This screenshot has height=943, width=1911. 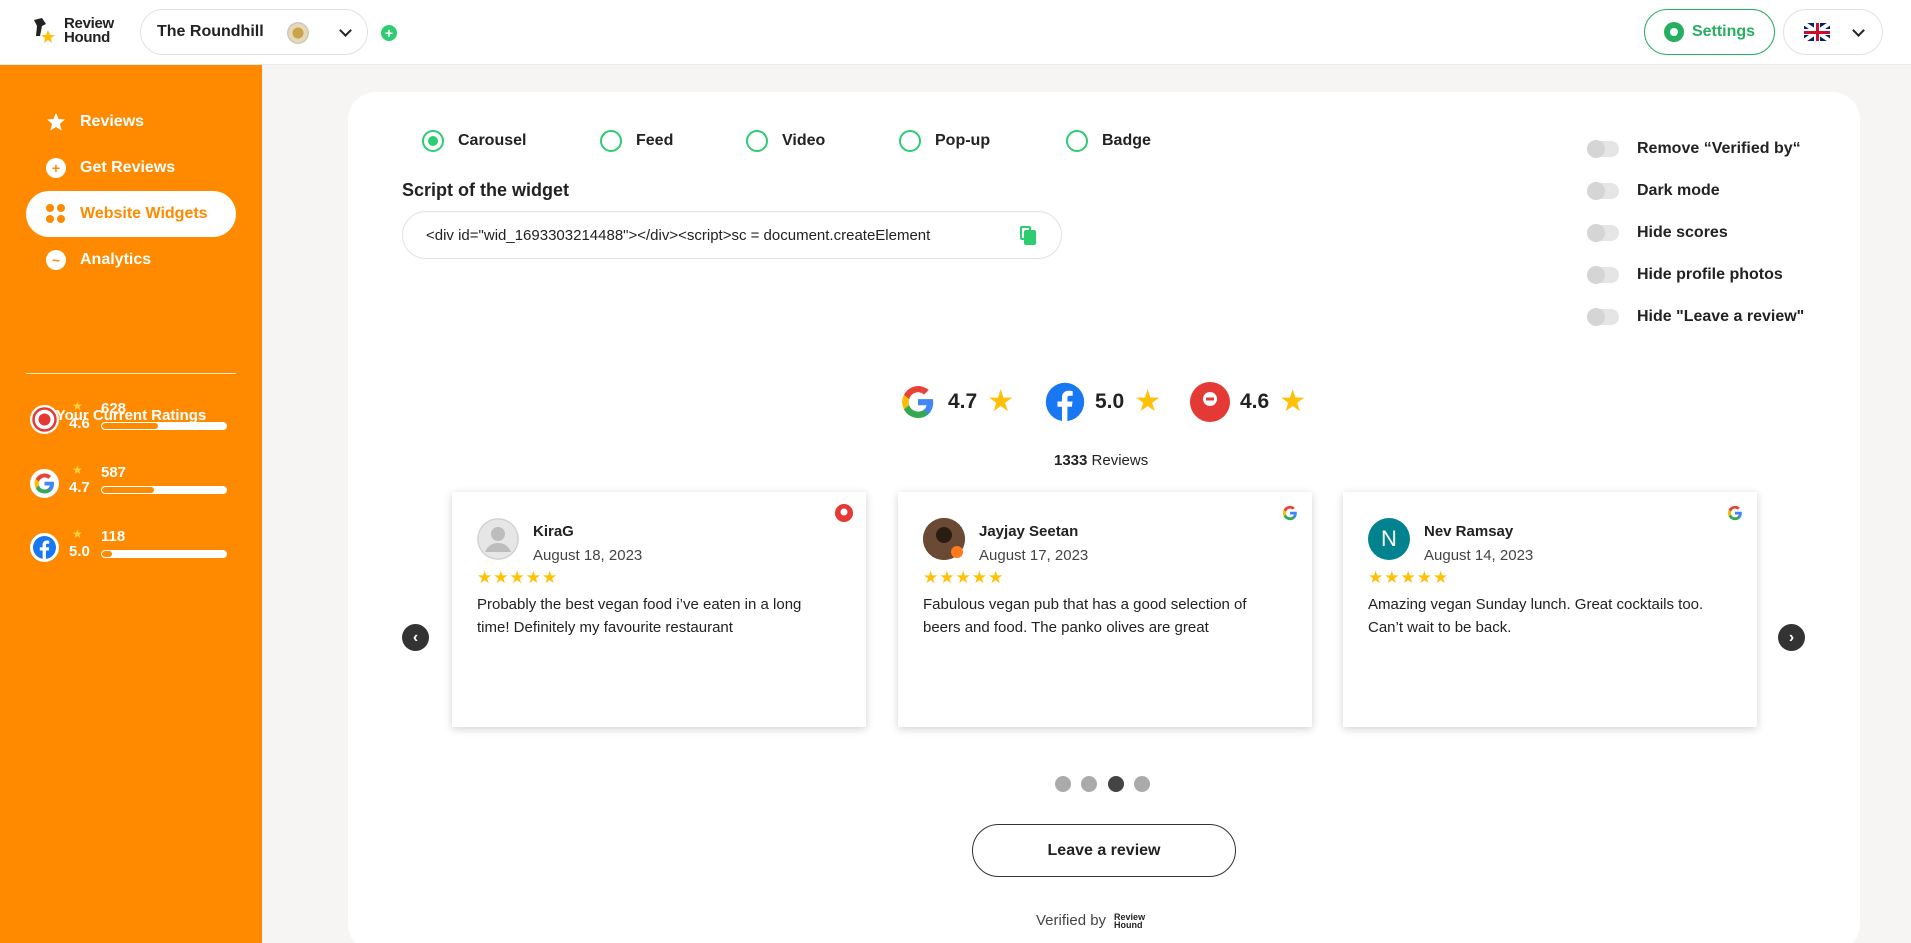 What do you see at coordinates (1104, 850) in the screenshot?
I see `leave-review-button: Leave a review` at bounding box center [1104, 850].